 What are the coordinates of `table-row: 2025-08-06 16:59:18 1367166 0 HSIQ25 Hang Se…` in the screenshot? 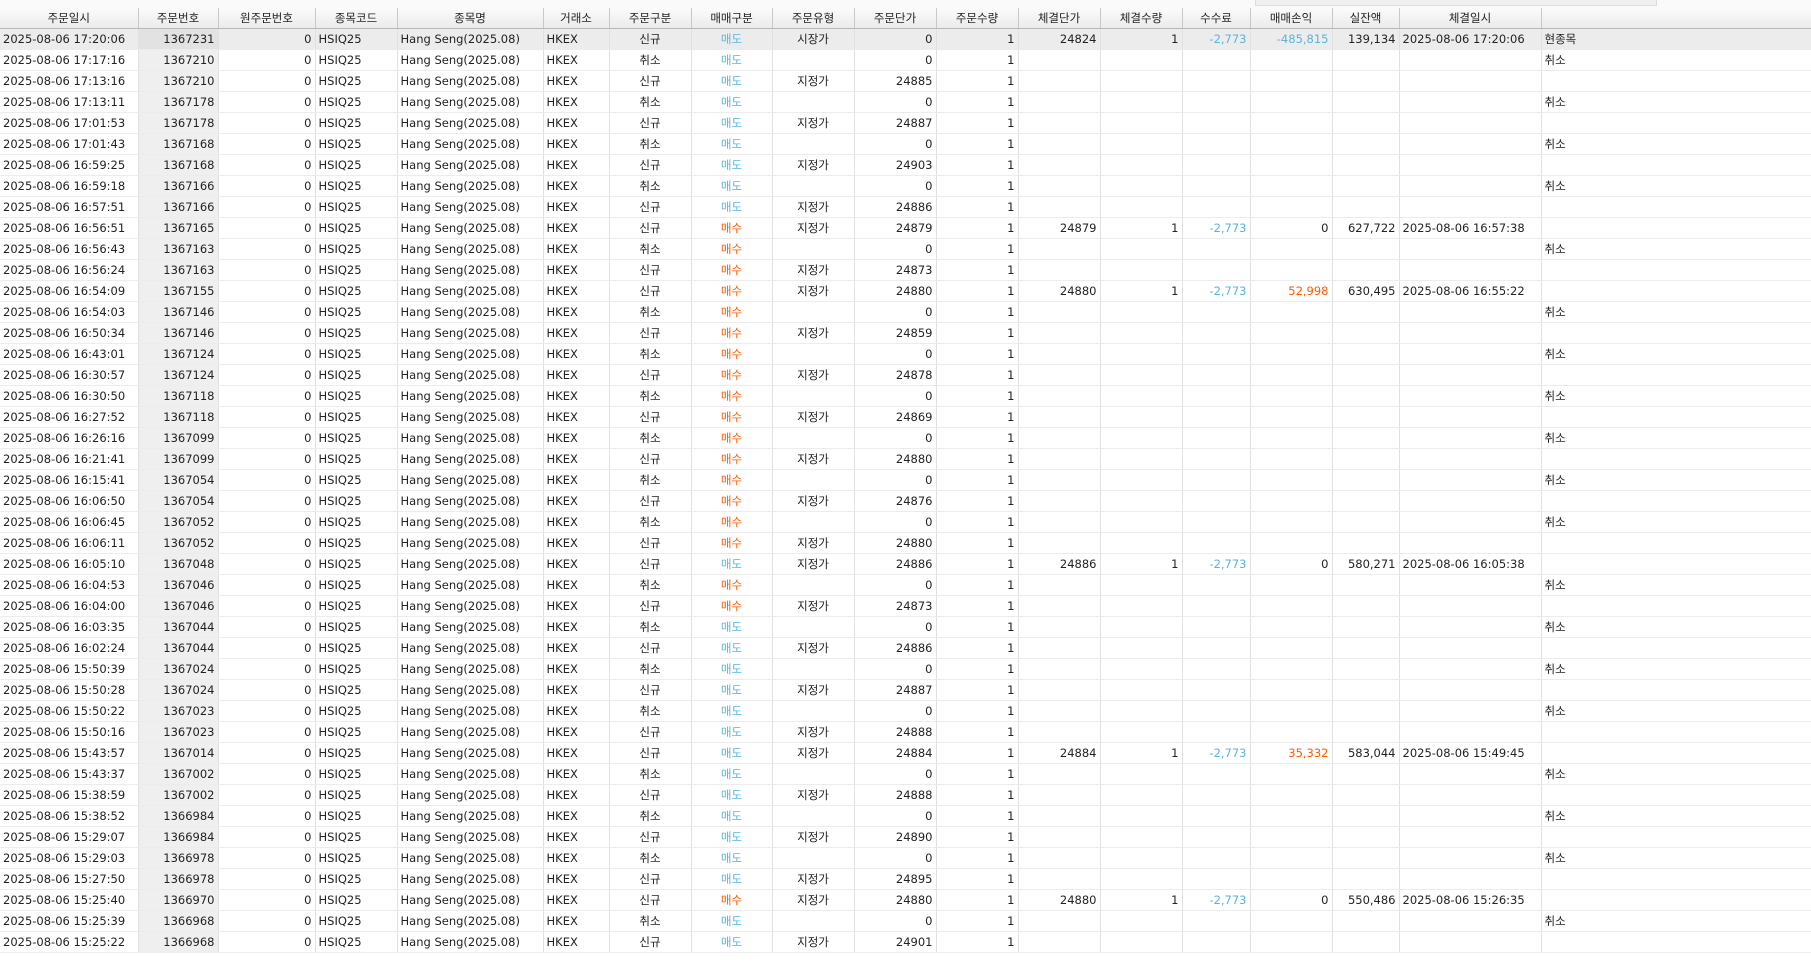 It's located at (905, 186).